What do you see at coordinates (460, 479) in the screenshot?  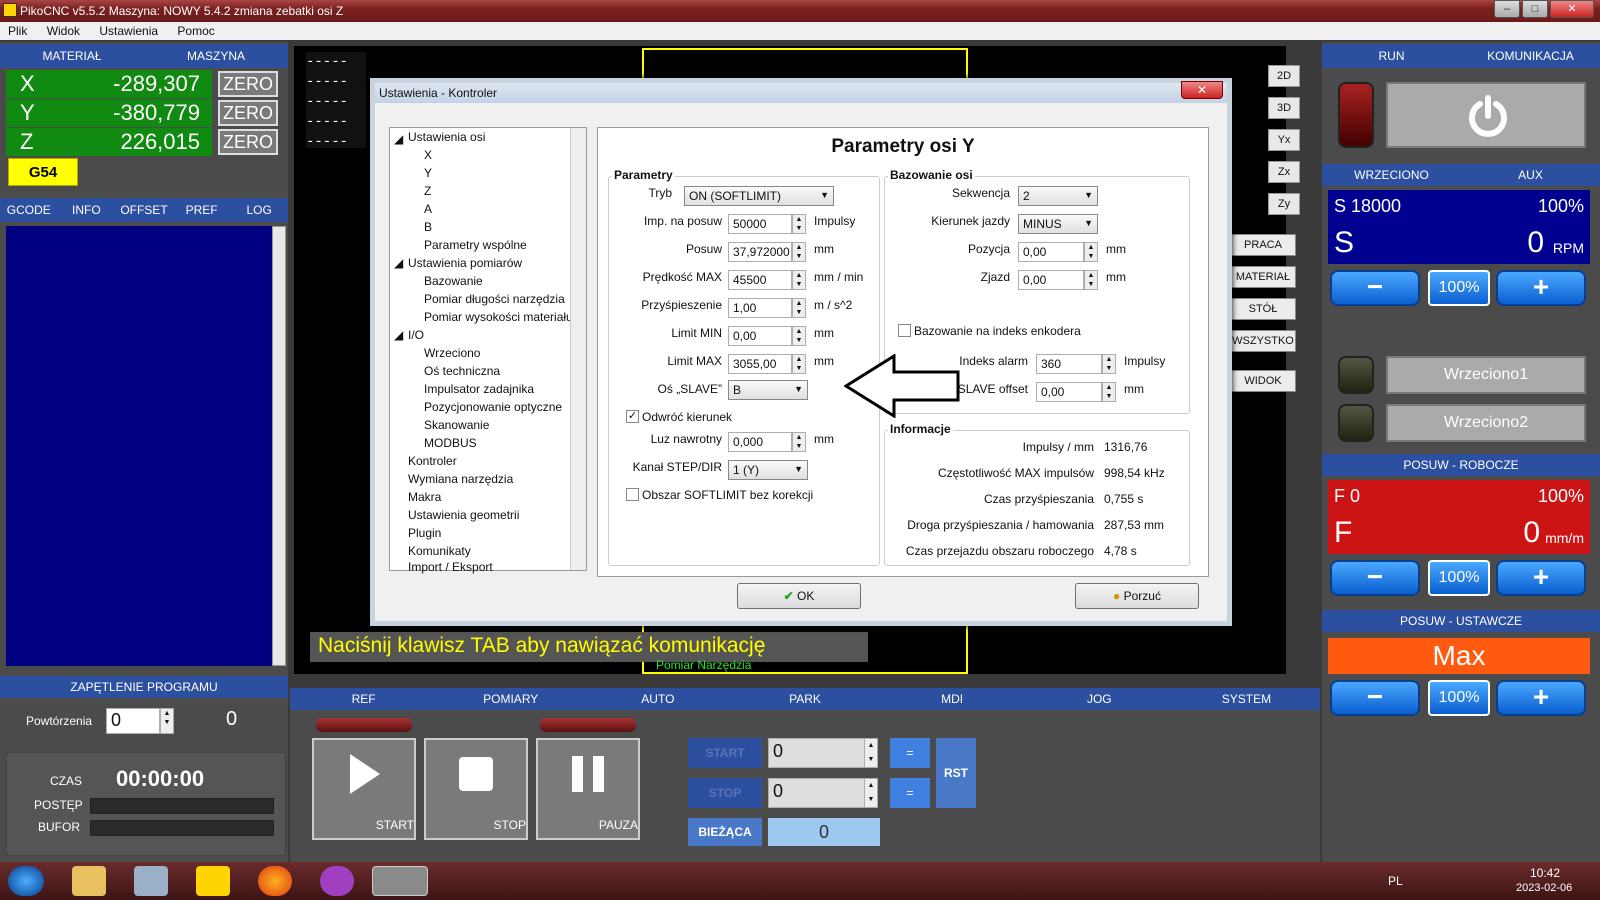 I see `tree-item-toolchange: Wymiana narzędzia` at bounding box center [460, 479].